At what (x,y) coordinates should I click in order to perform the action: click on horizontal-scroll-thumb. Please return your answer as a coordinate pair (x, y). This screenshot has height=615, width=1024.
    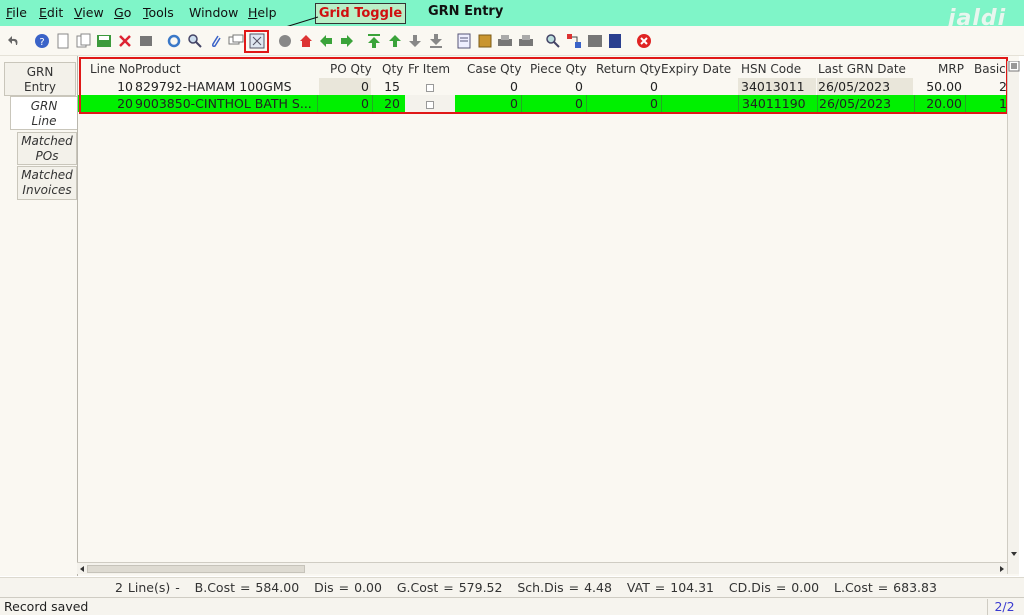
    Looking at the image, I should click on (196, 569).